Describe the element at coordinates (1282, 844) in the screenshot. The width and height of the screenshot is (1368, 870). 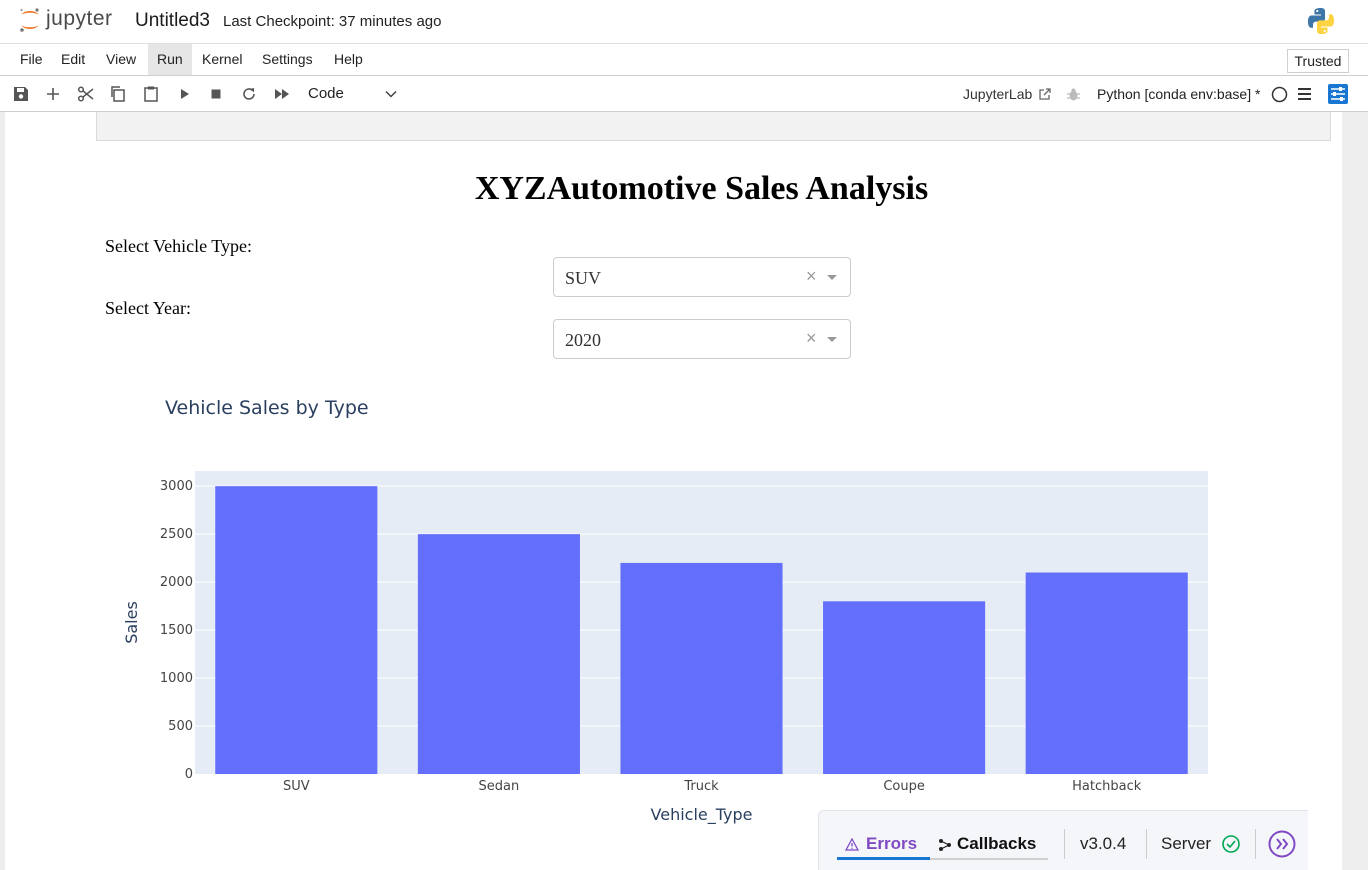
I see `collapse-debug-icon` at that location.